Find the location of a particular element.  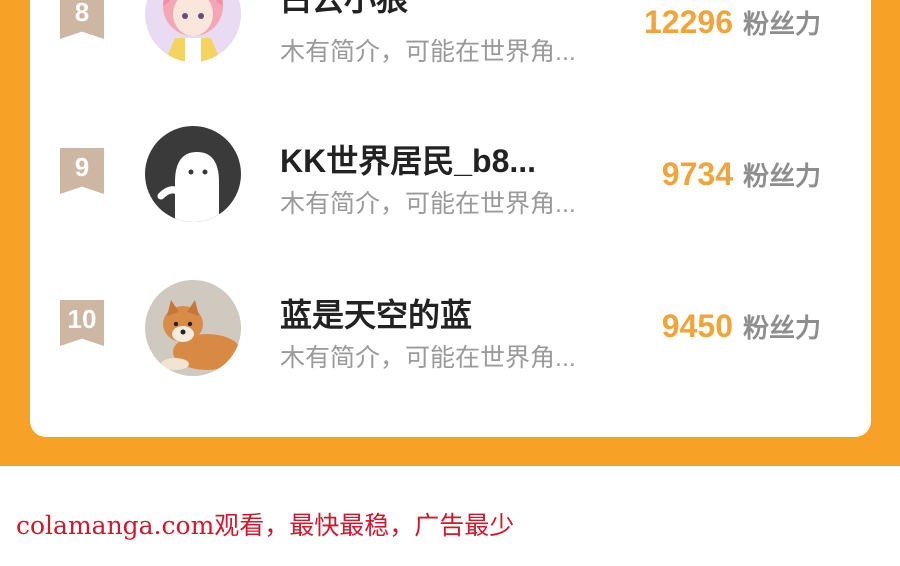

fan-power: 12296 粉丝力 is located at coordinates (732, 22).